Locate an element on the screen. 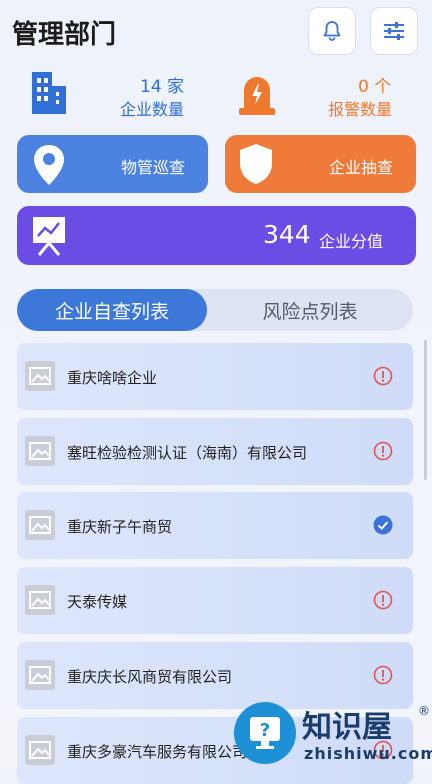  list-item: 天泰传媒 is located at coordinates (215, 600).